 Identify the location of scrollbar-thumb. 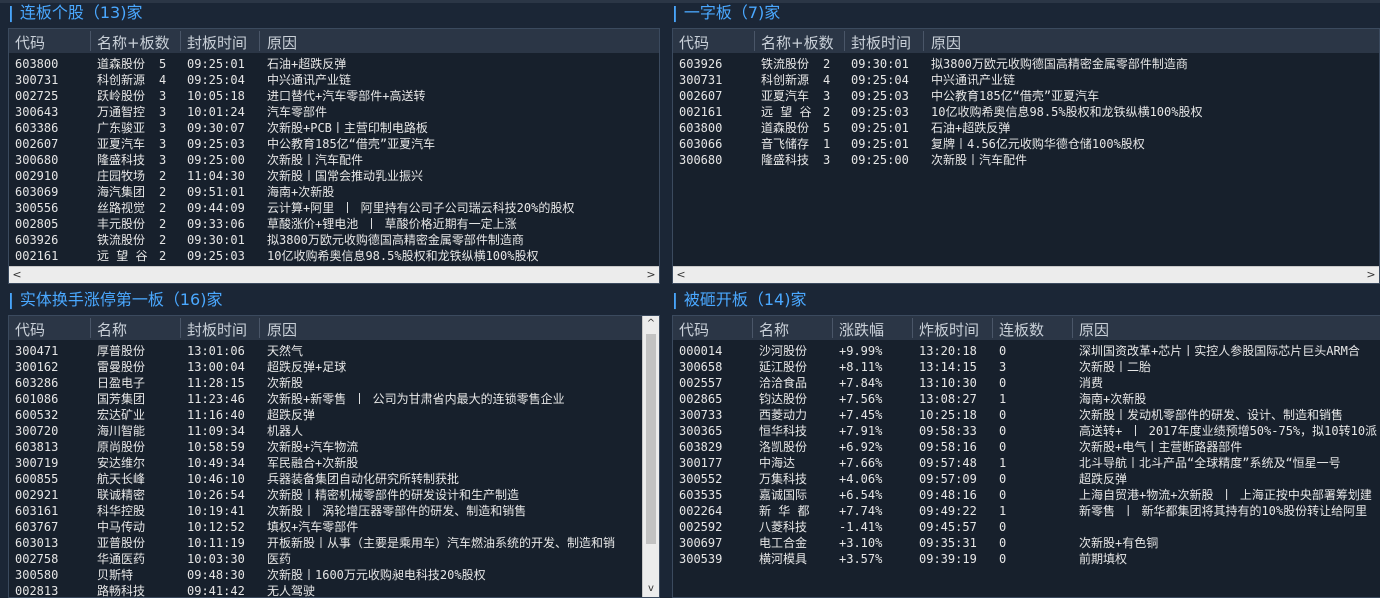
(651, 439).